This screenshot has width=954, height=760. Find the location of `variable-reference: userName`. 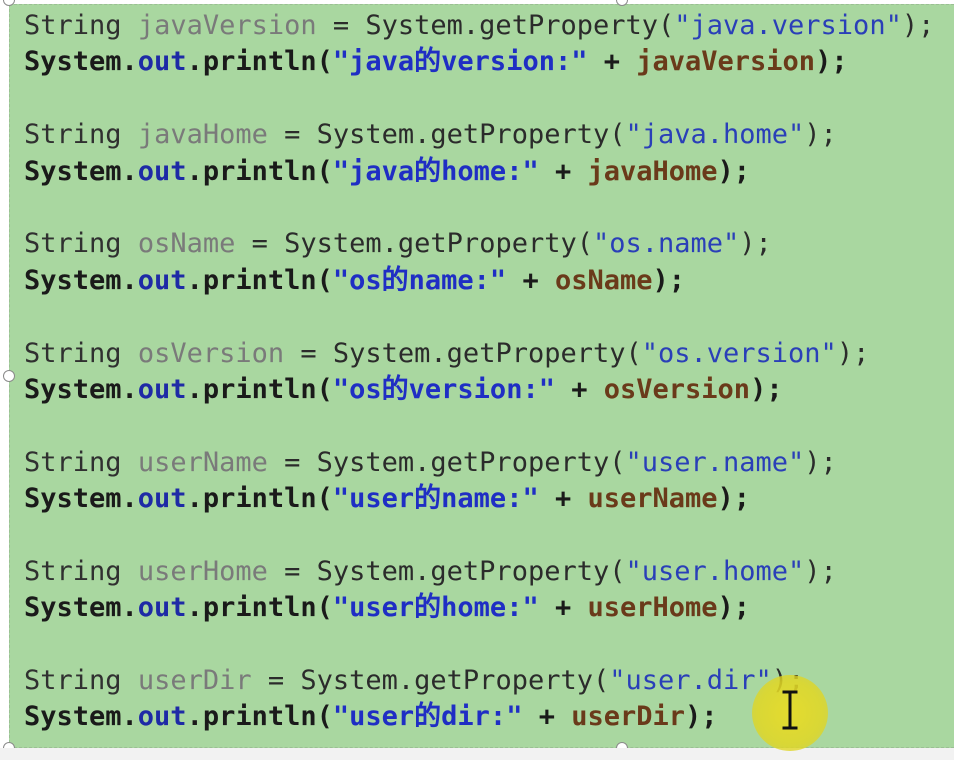

variable-reference: userName is located at coordinates (652, 499).